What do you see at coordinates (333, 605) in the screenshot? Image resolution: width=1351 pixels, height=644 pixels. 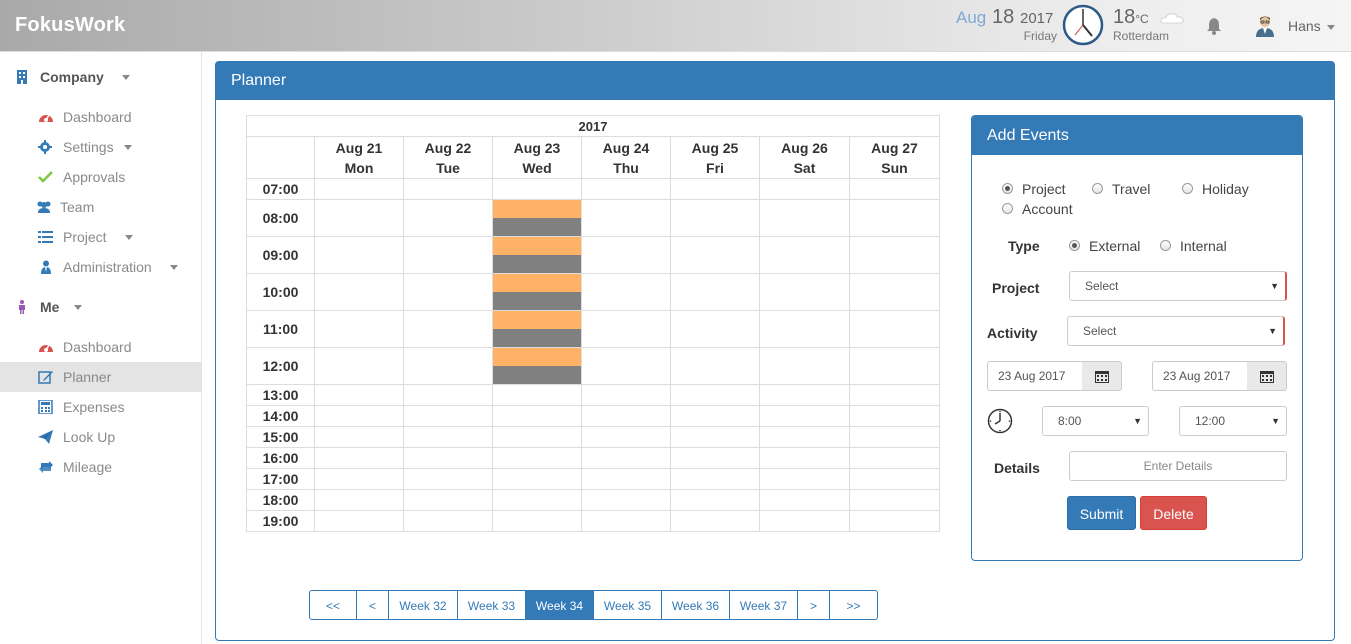 I see `page-first-button: <<` at bounding box center [333, 605].